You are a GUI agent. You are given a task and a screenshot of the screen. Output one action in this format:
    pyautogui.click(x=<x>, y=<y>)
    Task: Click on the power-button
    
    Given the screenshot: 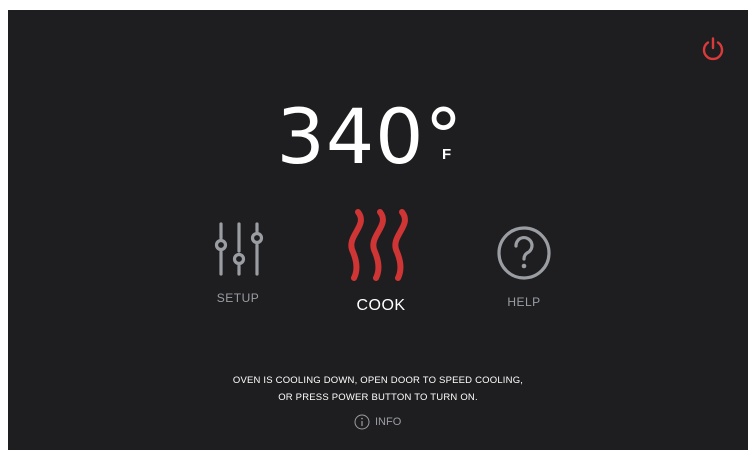 What is the action you would take?
    pyautogui.click(x=713, y=49)
    